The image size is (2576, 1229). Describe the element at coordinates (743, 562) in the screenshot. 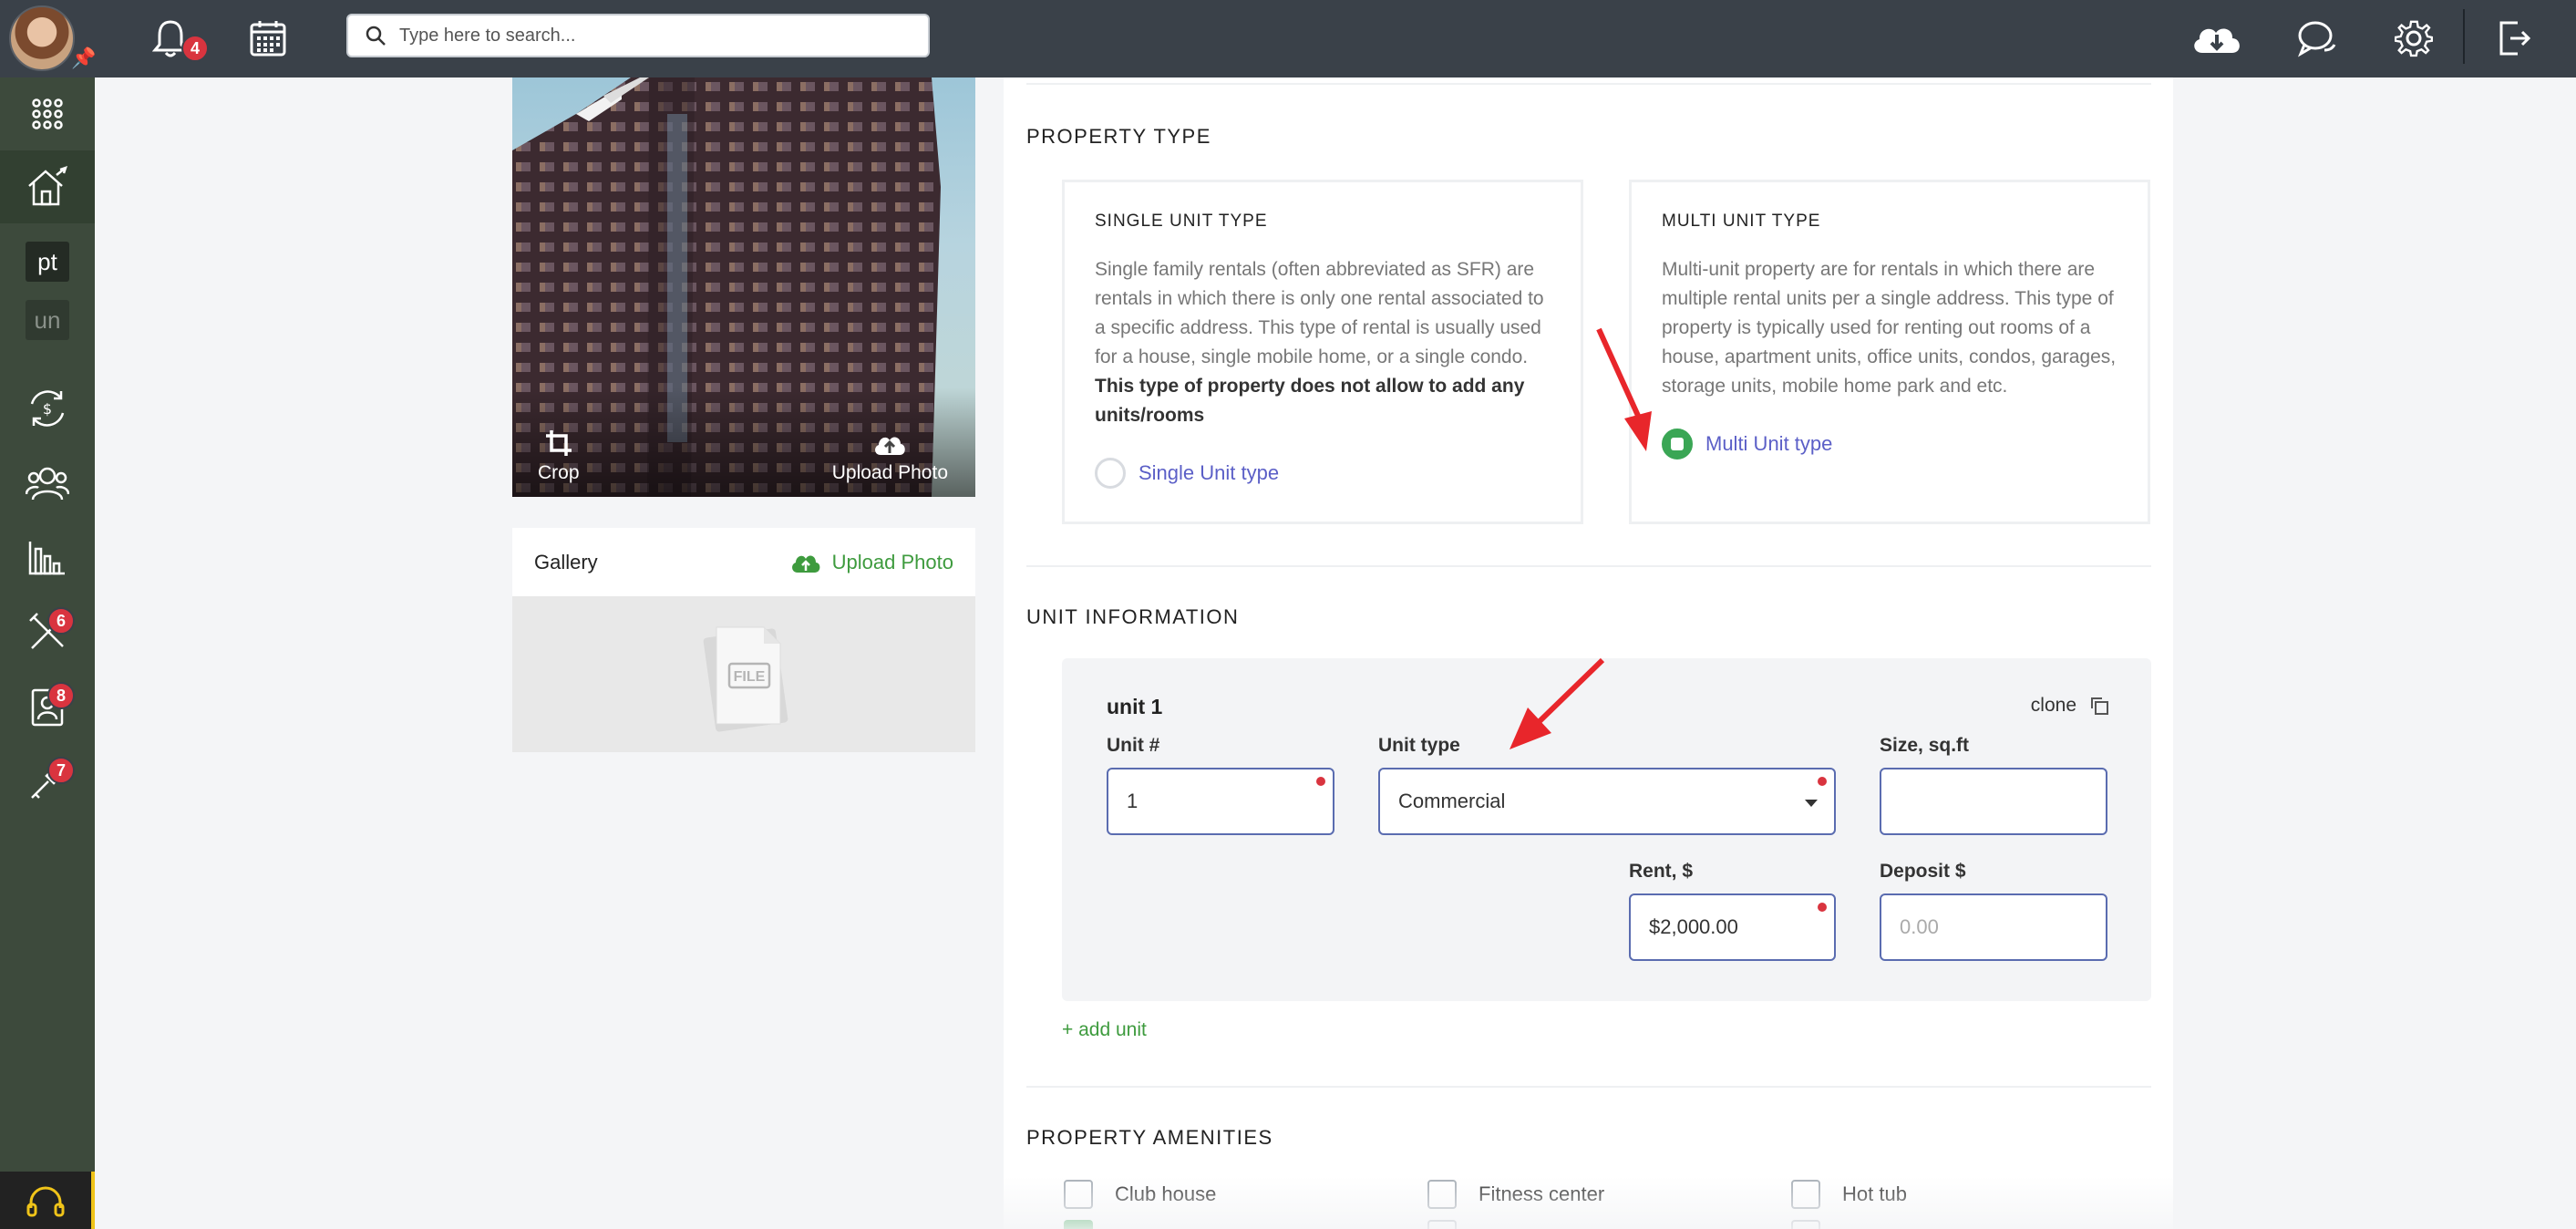

I see `gallery-header: Gallery Upload Photo` at that location.